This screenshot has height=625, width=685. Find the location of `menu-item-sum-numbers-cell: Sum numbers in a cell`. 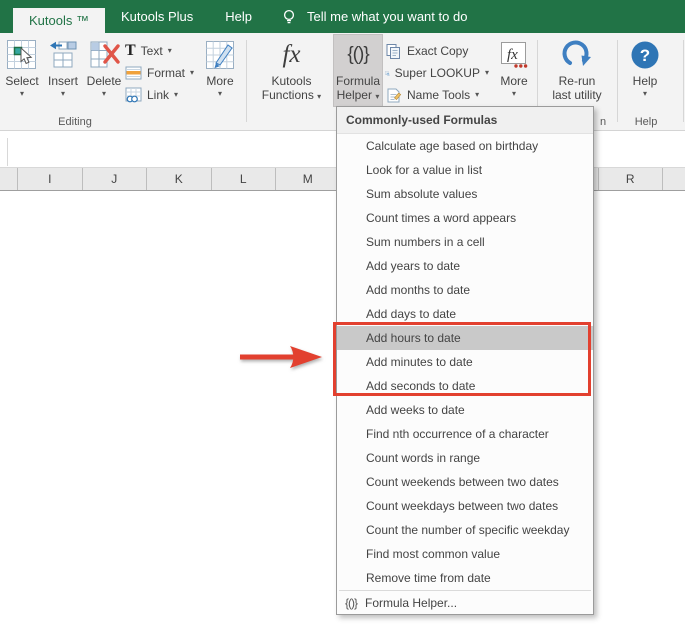

menu-item-sum-numbers-cell: Sum numbers in a cell is located at coordinates (465, 242).